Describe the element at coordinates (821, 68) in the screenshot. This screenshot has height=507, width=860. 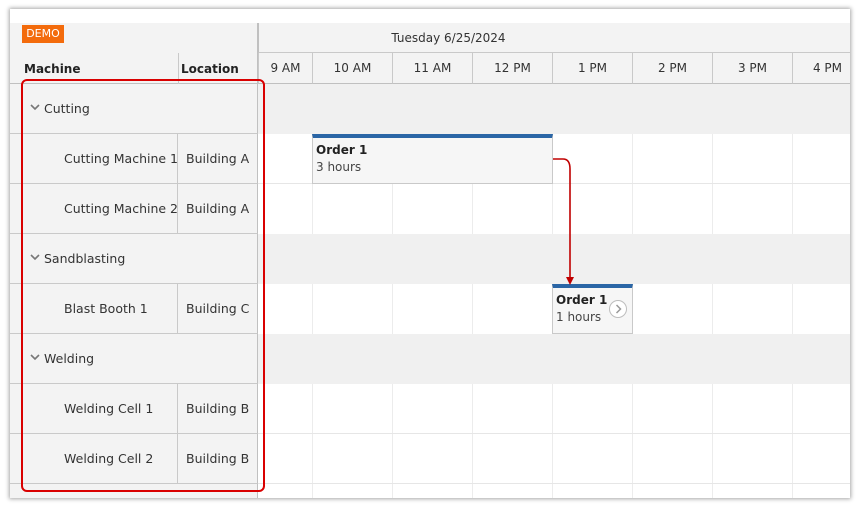
I see `time-header-4pm: 4 PM` at that location.